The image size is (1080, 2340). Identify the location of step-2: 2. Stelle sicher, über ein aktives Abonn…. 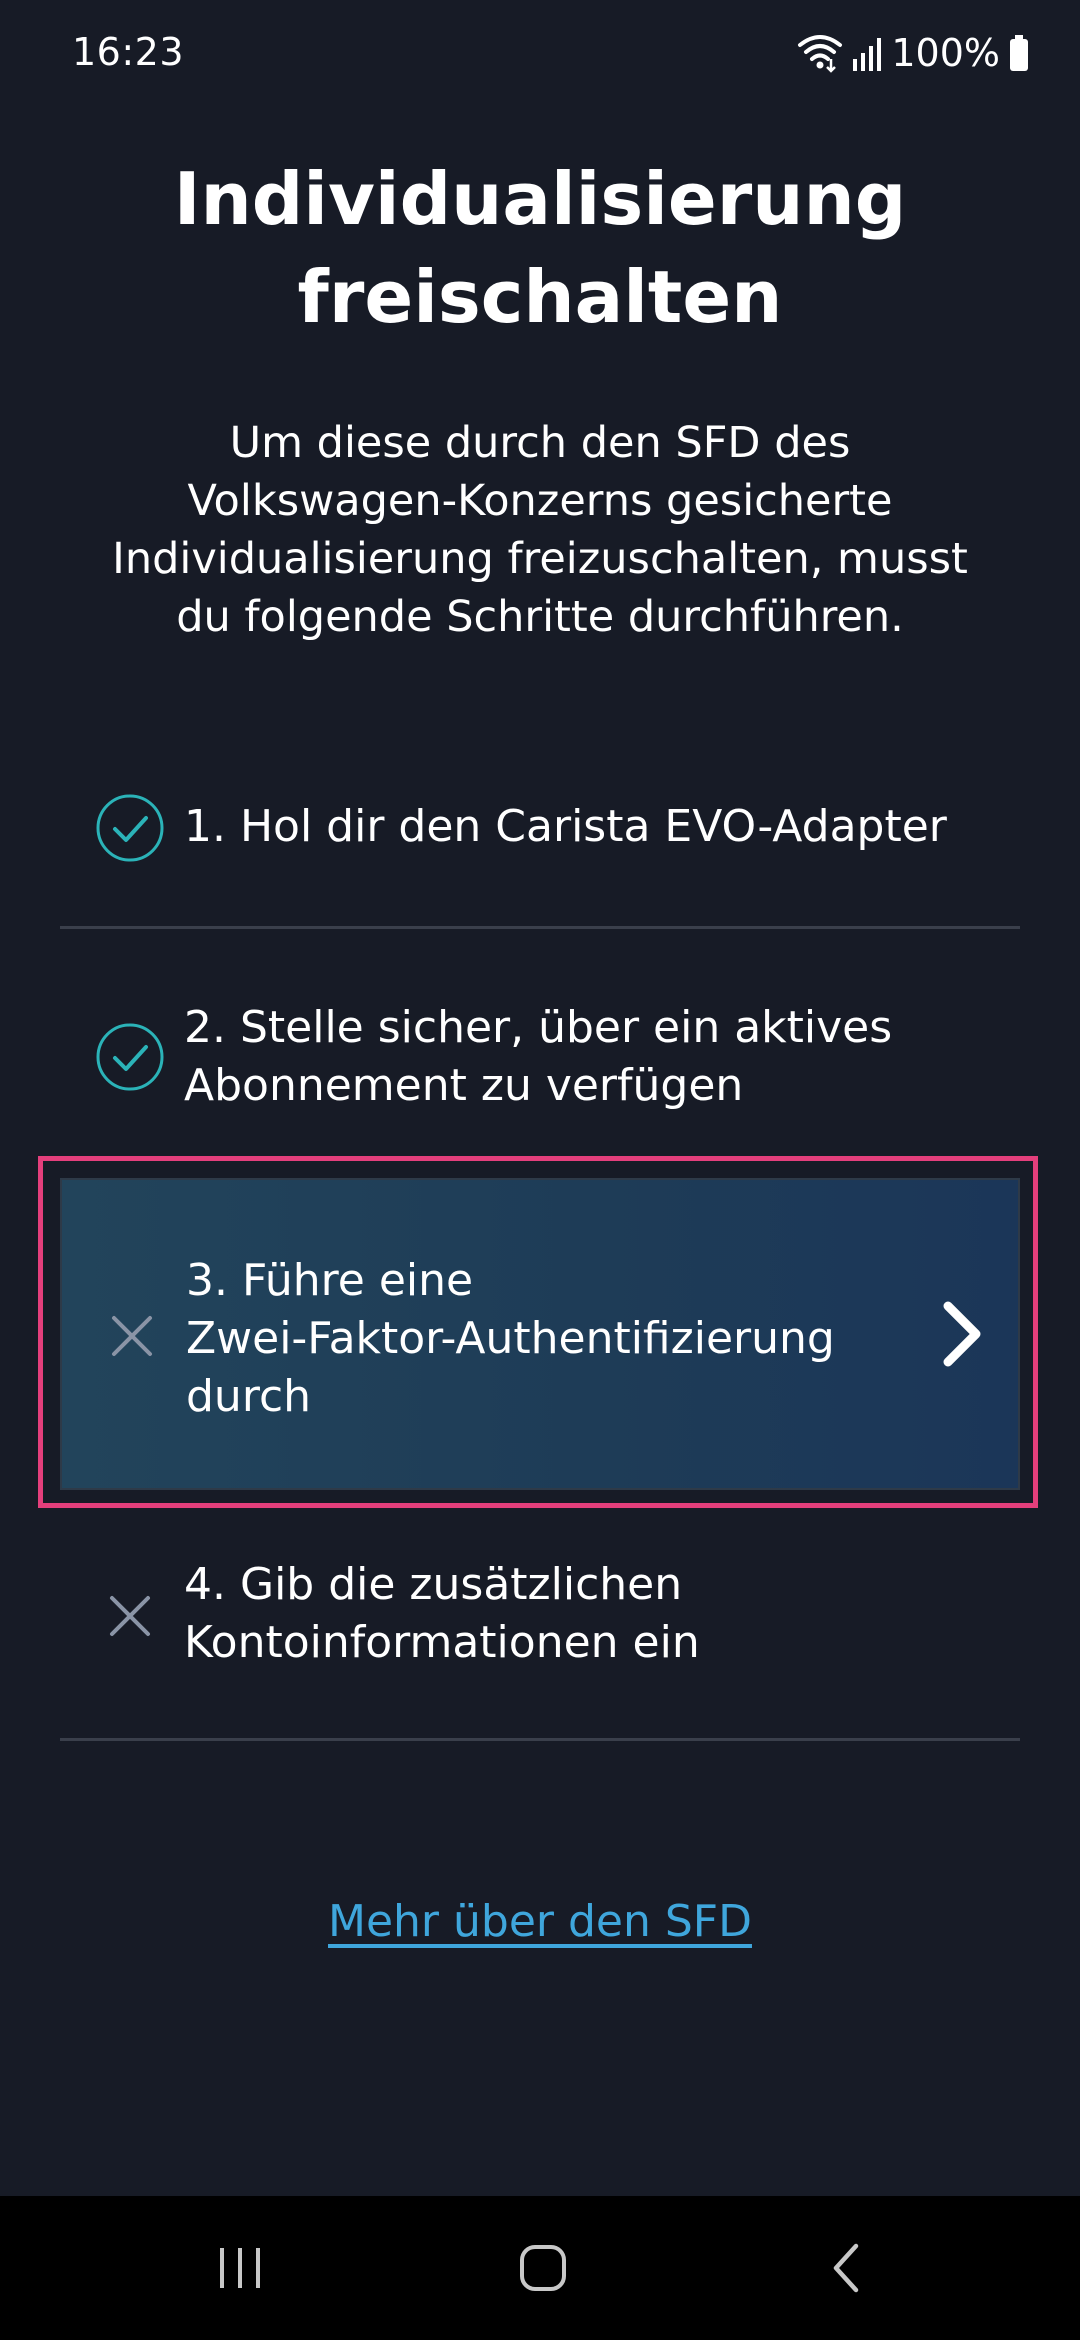
(540, 1060).